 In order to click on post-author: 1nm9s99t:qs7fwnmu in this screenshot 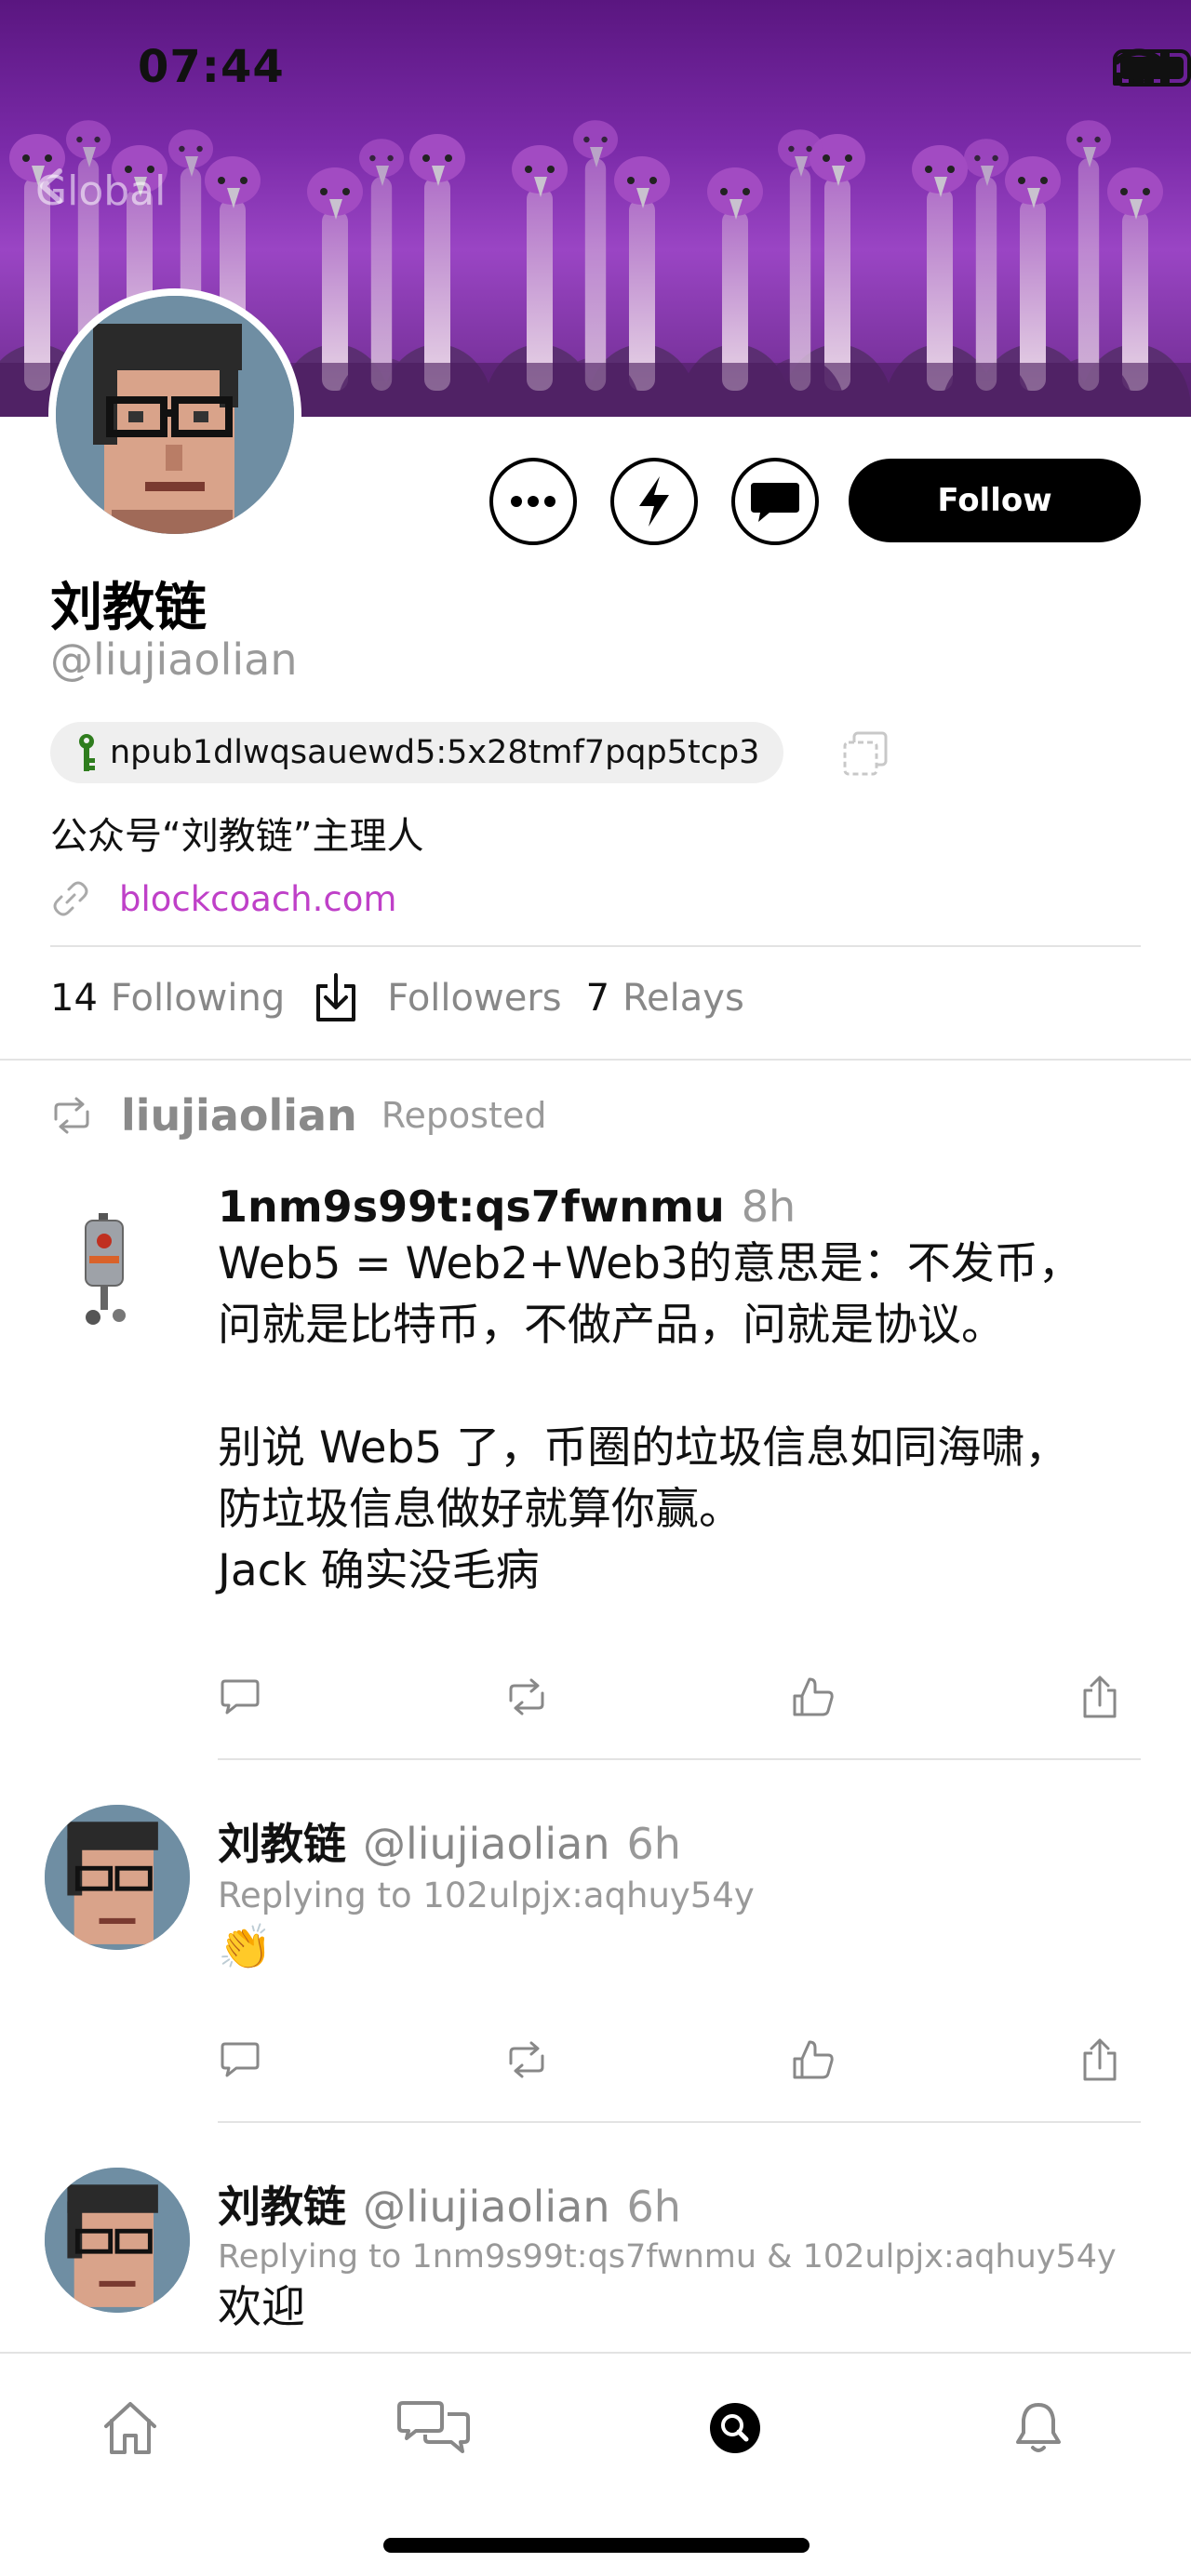, I will do `click(471, 1206)`.